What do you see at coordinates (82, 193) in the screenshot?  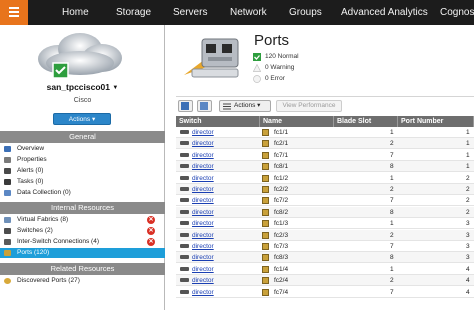 I see `sidebar-item-data-collection: Data Collection (0)` at bounding box center [82, 193].